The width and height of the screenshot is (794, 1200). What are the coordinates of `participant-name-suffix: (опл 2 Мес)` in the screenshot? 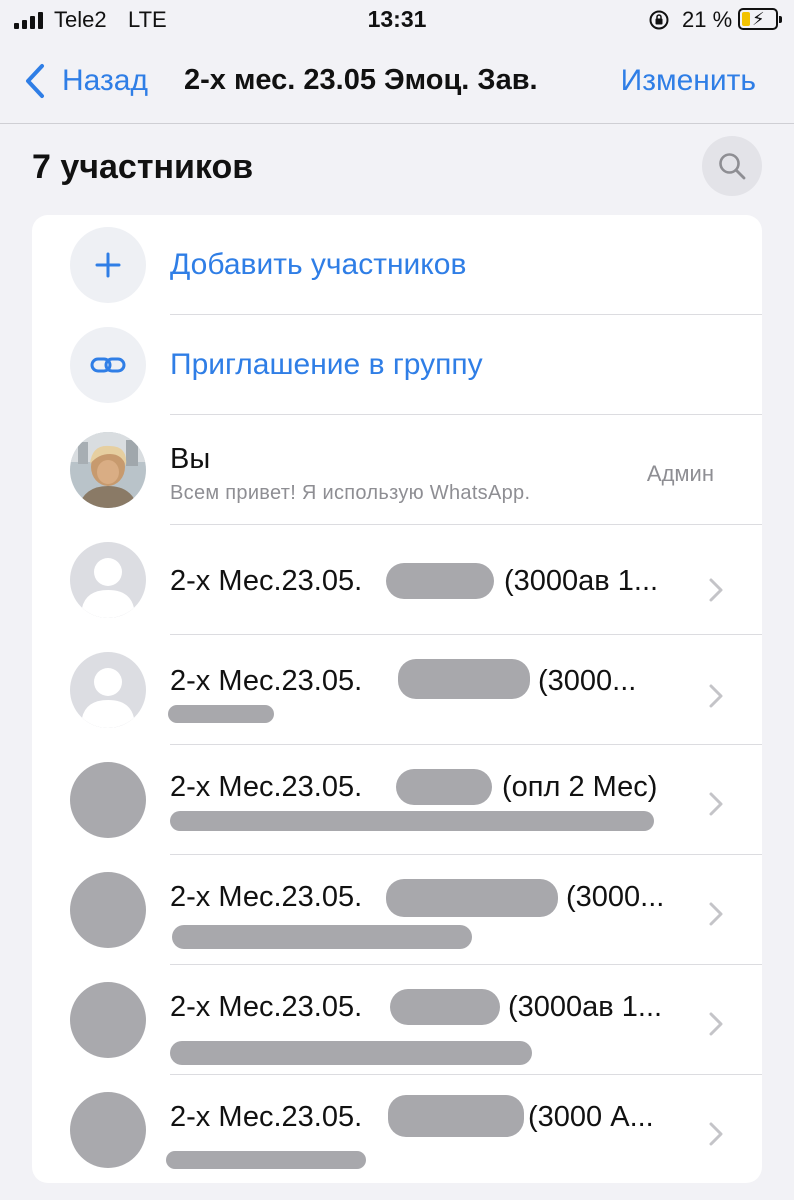 It's located at (580, 787).